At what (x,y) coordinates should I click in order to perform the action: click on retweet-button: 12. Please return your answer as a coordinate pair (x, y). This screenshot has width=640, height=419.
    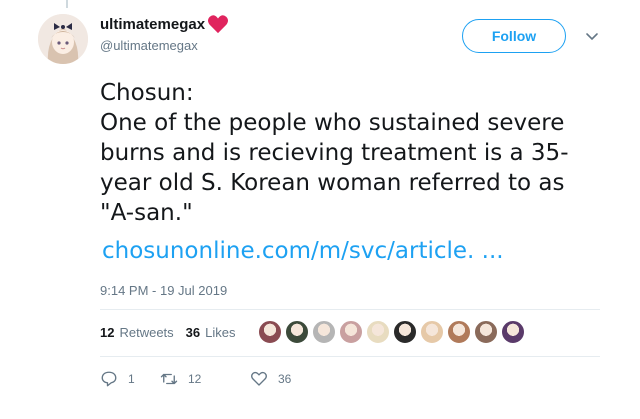
    Looking at the image, I should click on (205, 379).